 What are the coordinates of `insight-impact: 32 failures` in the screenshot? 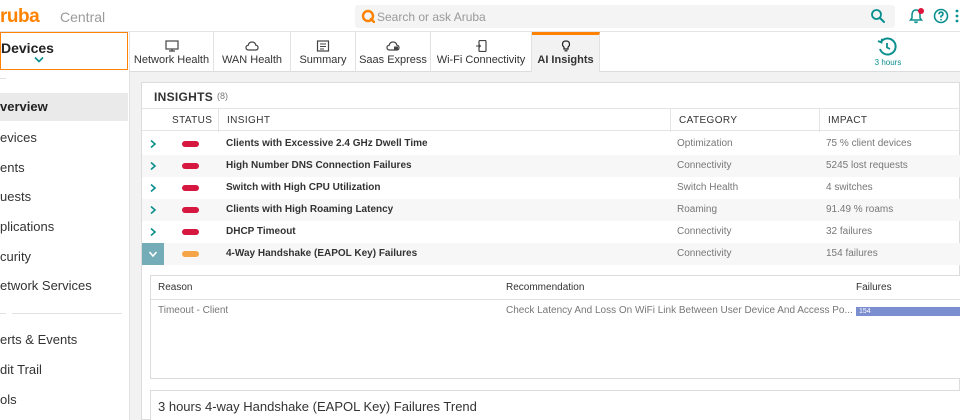 It's located at (849, 231).